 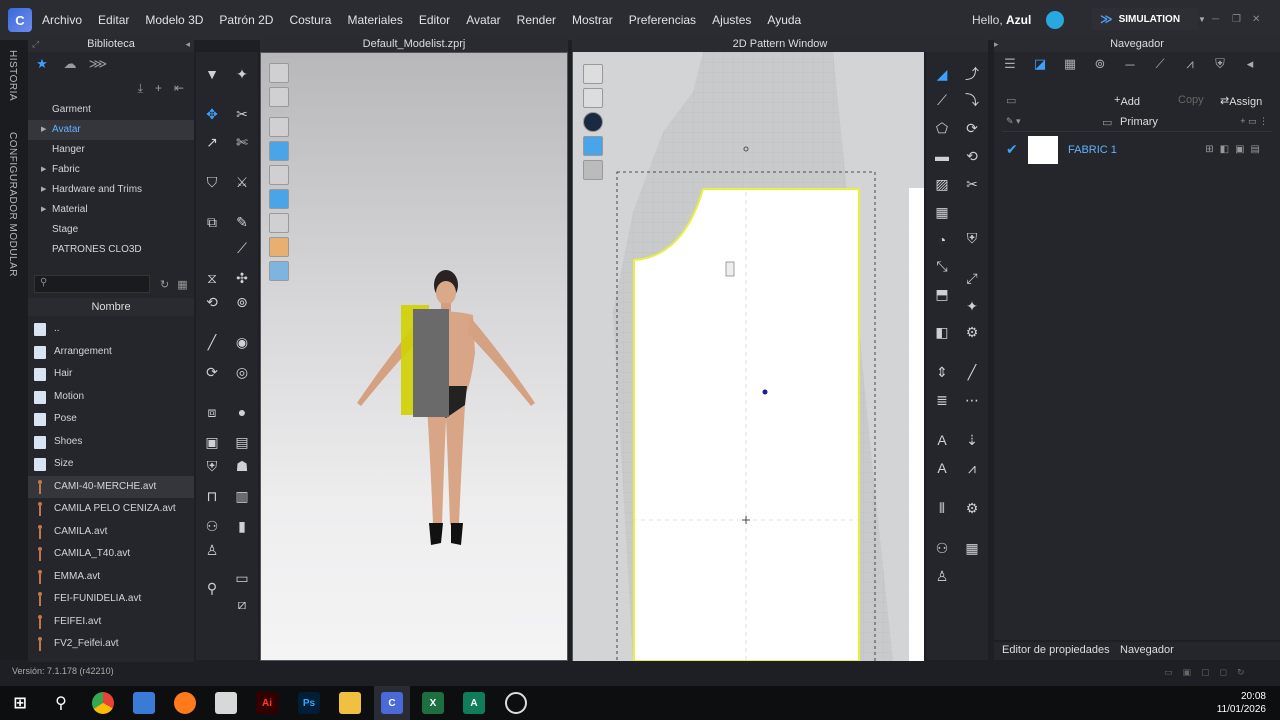 What do you see at coordinates (1241, 703) in the screenshot?
I see `system-clock: 20:08 11/01/2026` at bounding box center [1241, 703].